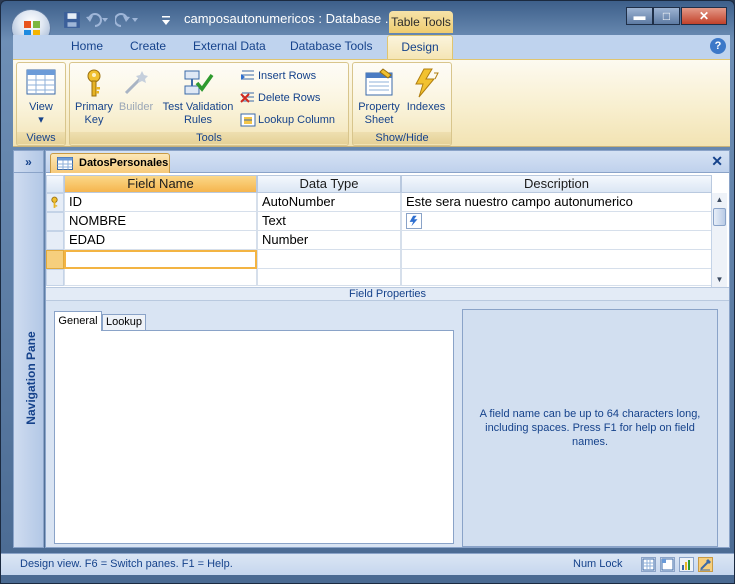 The image size is (735, 584). I want to click on primary-key-icon, so click(54, 202).